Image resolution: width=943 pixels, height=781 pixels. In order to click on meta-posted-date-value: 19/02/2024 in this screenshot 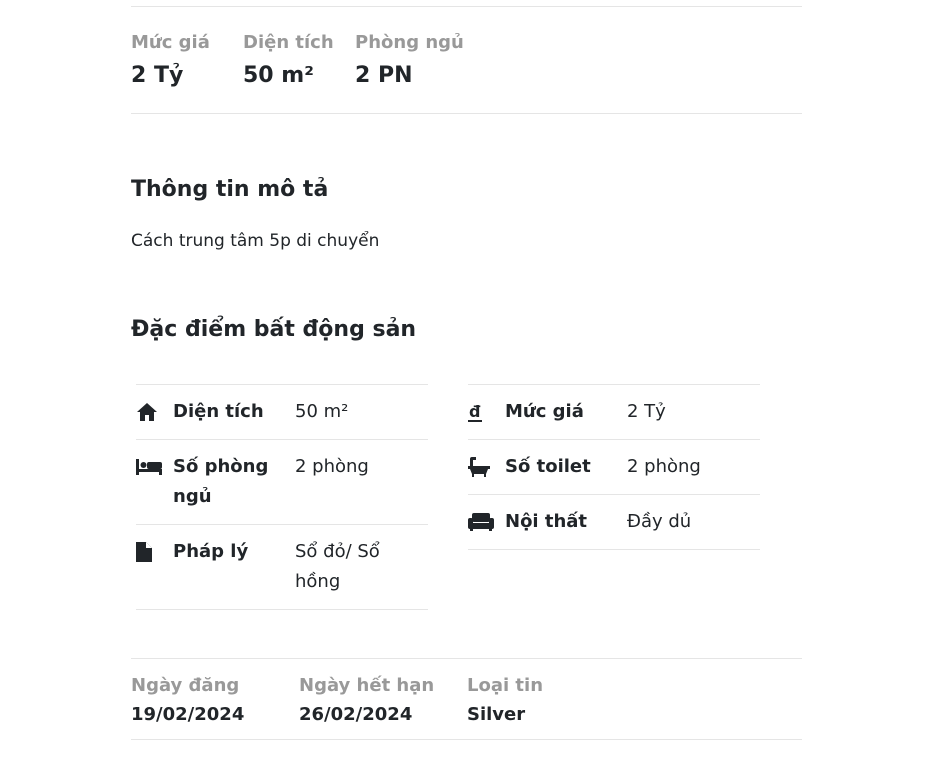, I will do `click(188, 714)`.